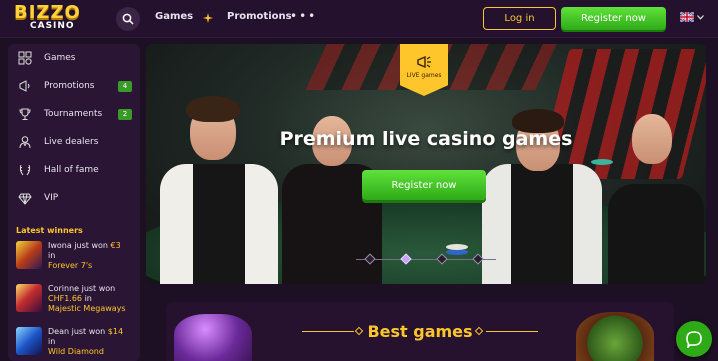 This screenshot has width=718, height=361. I want to click on winner-name: Iwona just won, so click(79, 245).